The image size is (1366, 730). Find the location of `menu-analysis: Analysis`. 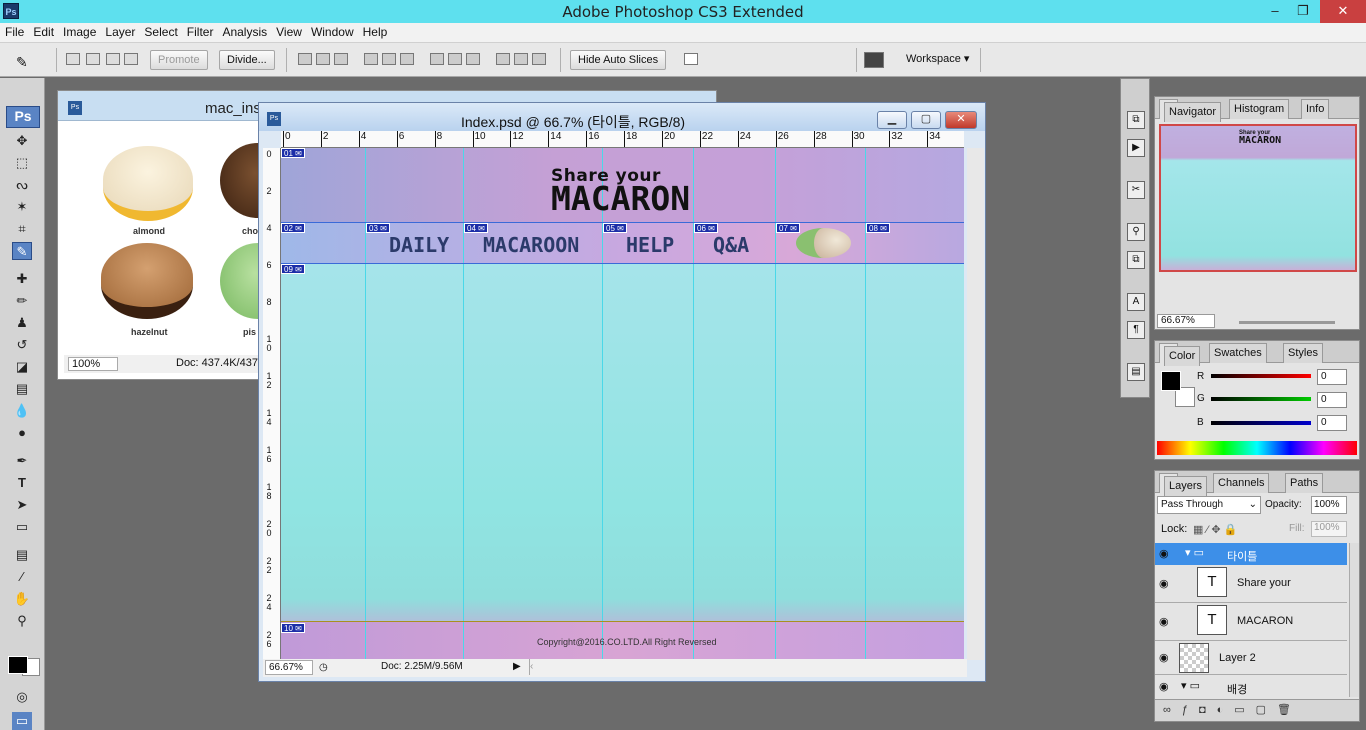

menu-analysis: Analysis is located at coordinates (244, 31).